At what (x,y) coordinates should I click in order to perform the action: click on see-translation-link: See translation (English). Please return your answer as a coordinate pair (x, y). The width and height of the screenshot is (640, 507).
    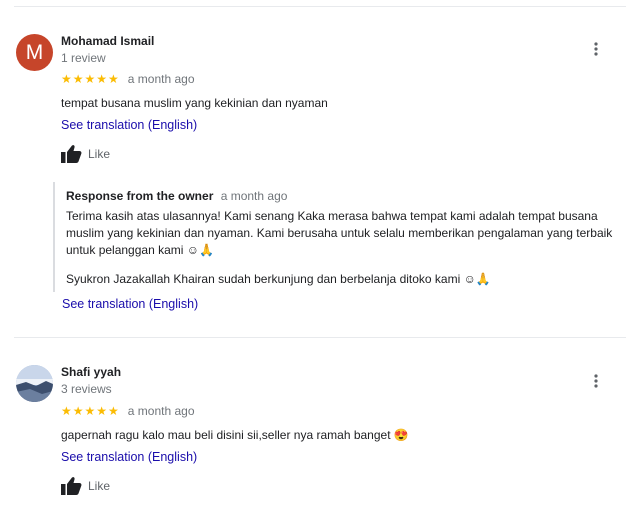
    Looking at the image, I should click on (129, 457).